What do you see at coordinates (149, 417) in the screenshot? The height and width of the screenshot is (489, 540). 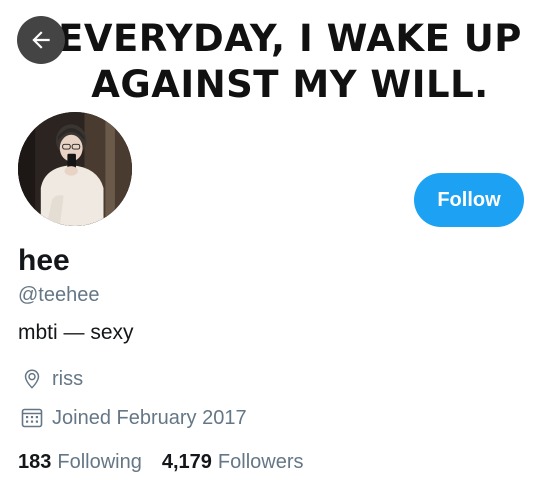 I see `joined-text: Joined February 2017` at bounding box center [149, 417].